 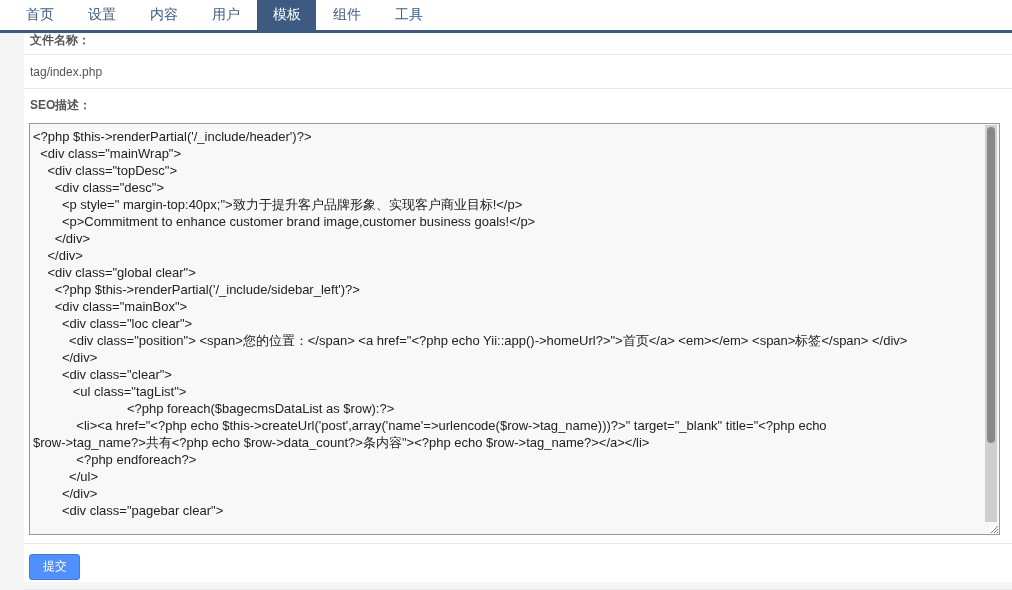 I want to click on code-line: <div class="clear">, so click(x=116, y=374).